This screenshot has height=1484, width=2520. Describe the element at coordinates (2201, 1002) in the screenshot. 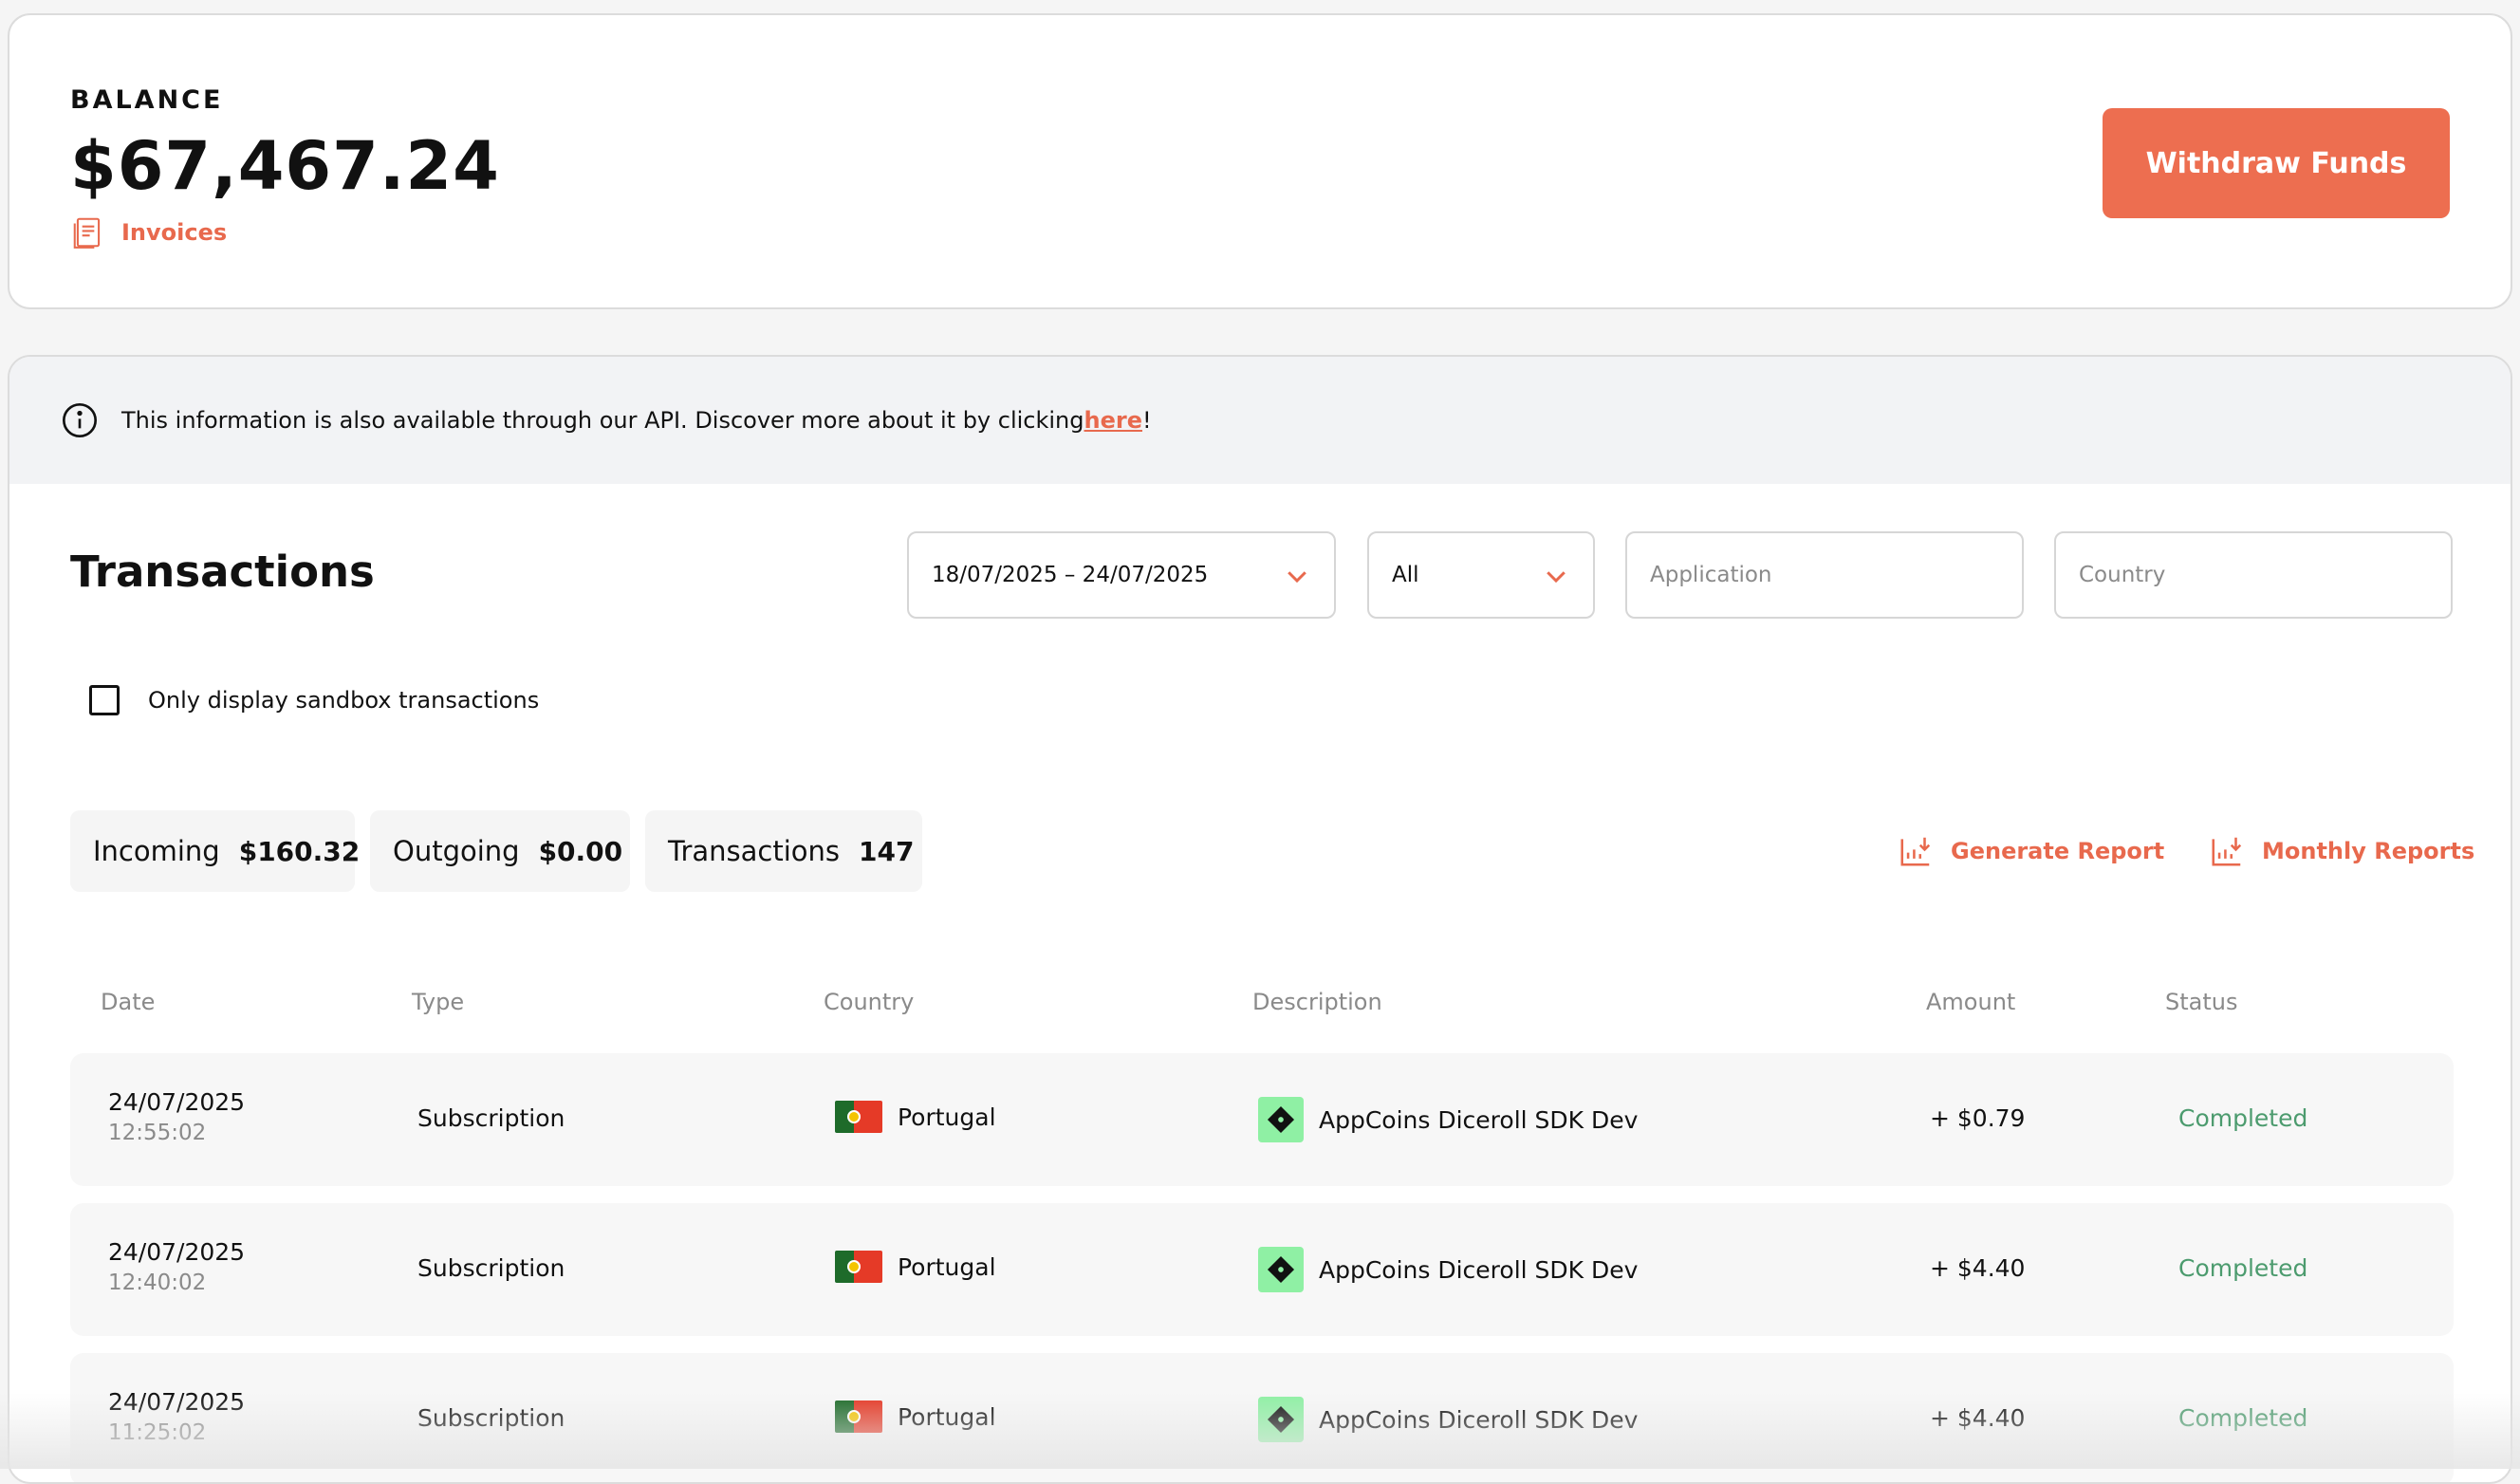

I see `column-header-status: Status` at that location.